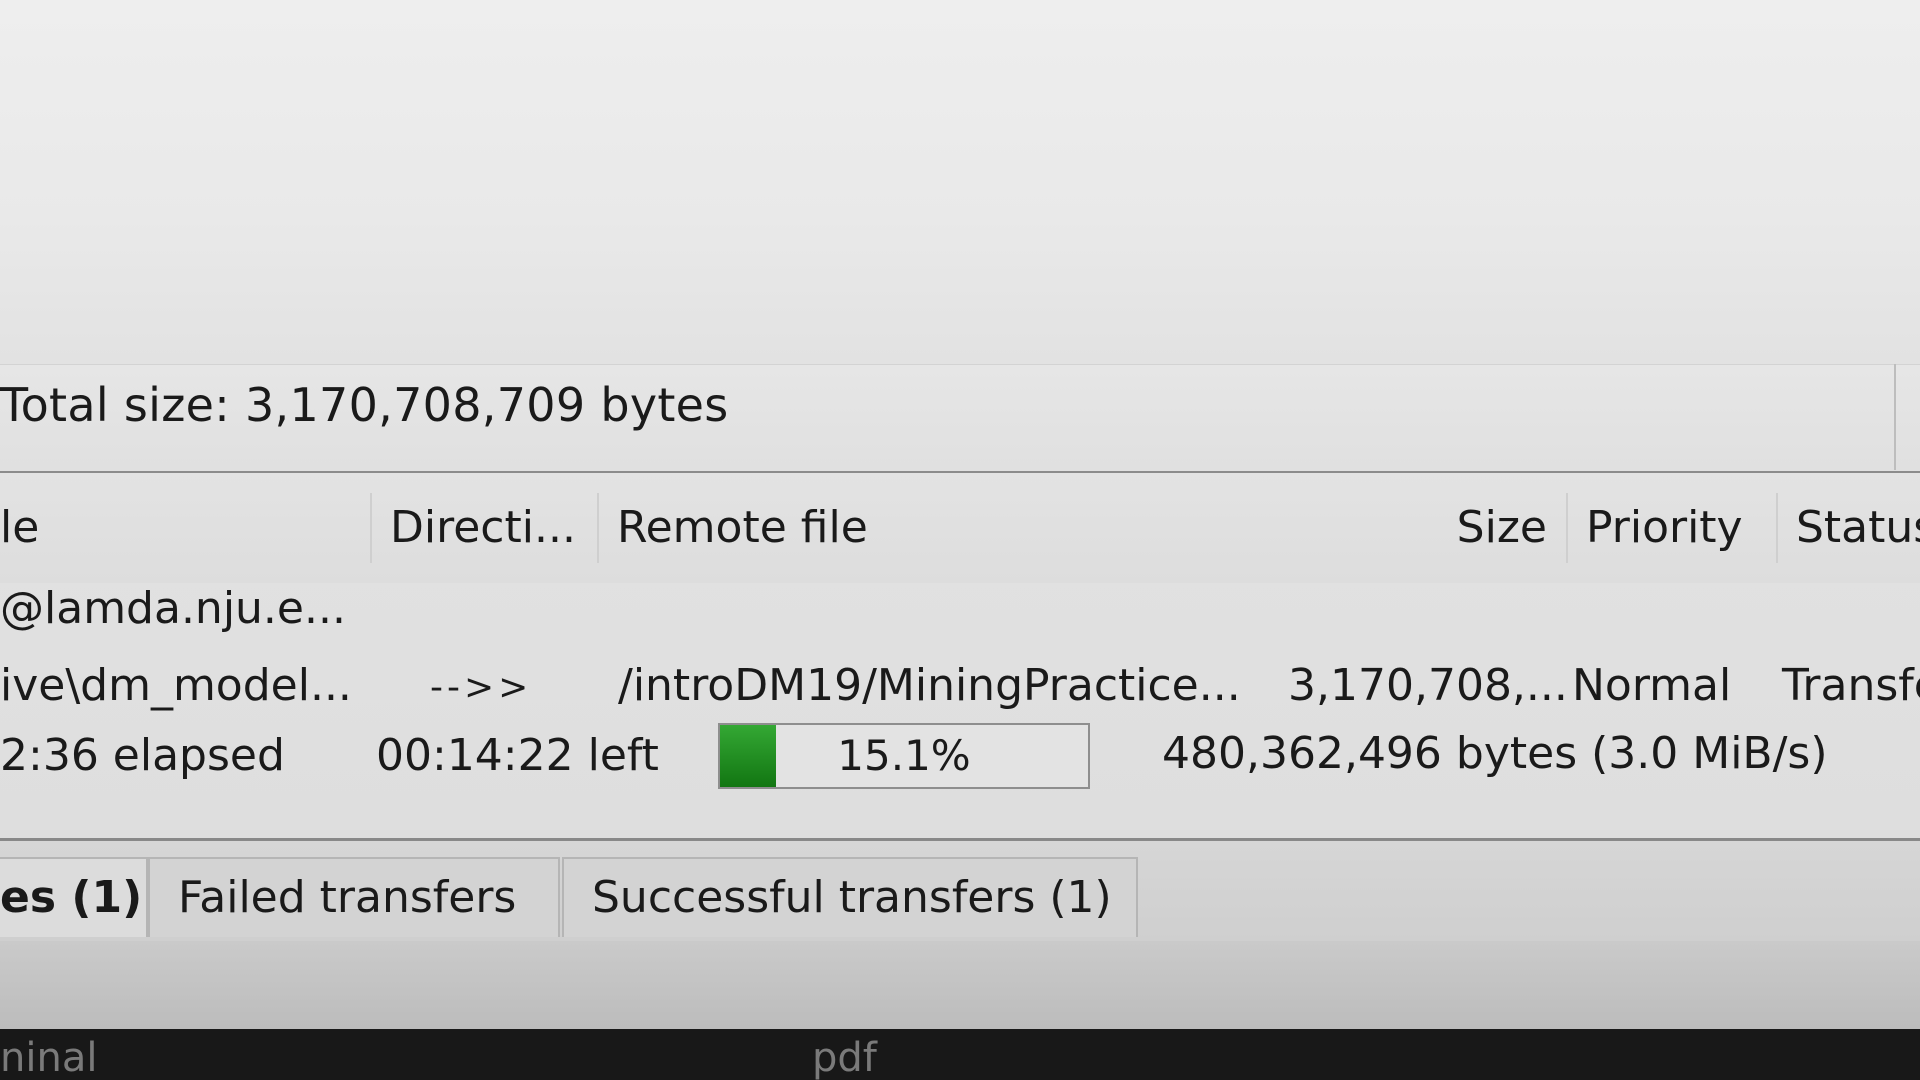 This screenshot has height=1080, width=1920. I want to click on tab-queued-files: es (1), so click(74, 897).